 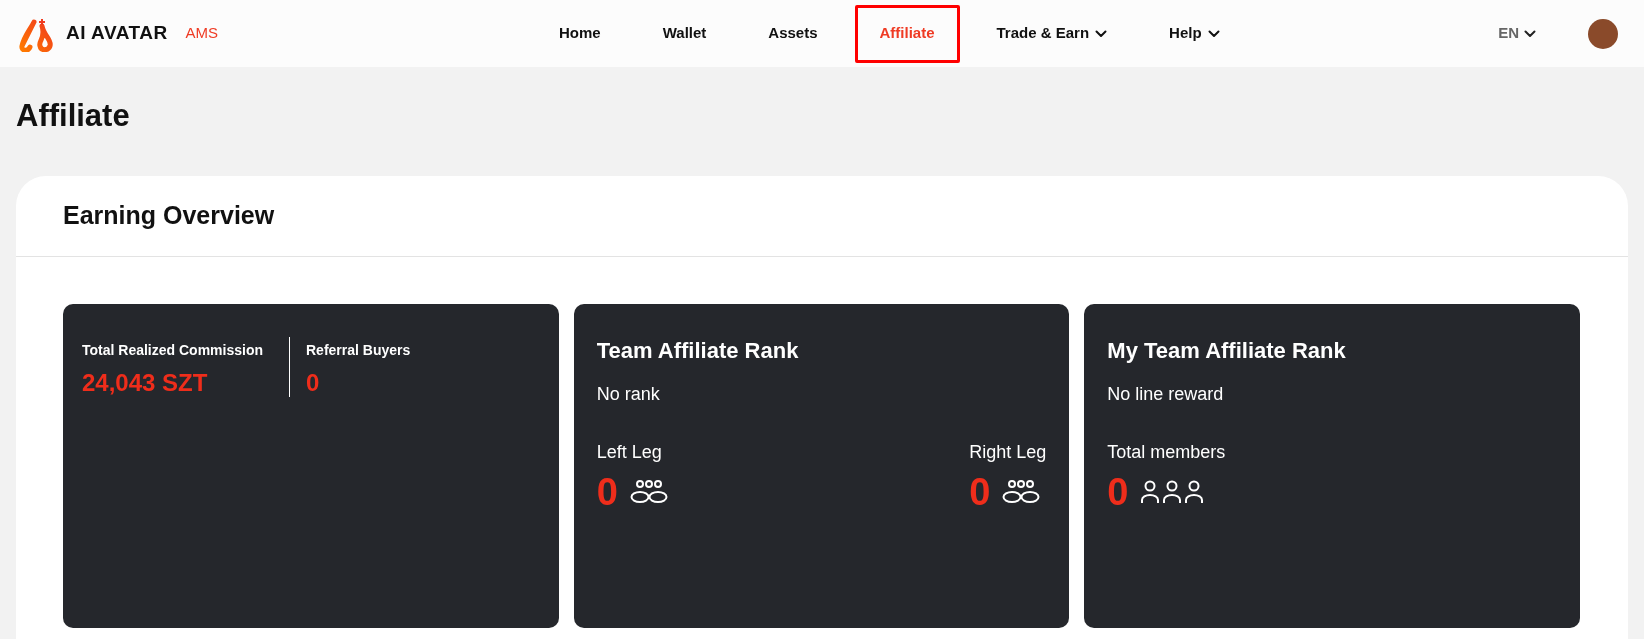 What do you see at coordinates (202, 33) in the screenshot?
I see `brand-tag: AMS` at bounding box center [202, 33].